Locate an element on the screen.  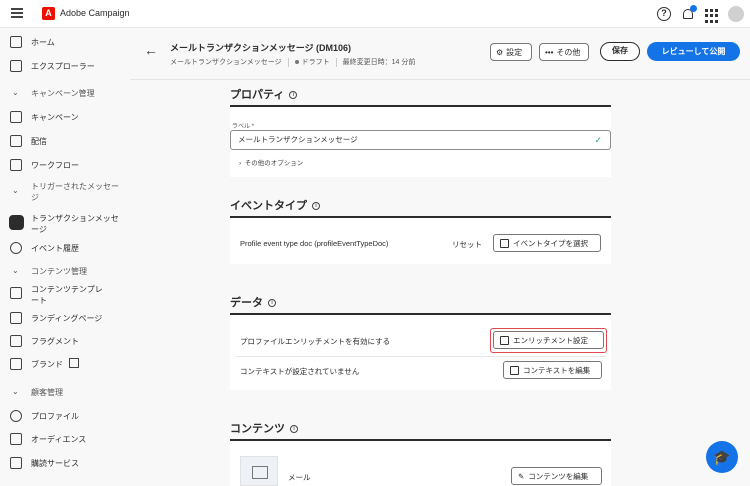
edit-context-button: コンテキストを編集 is located at coordinates (552, 370).